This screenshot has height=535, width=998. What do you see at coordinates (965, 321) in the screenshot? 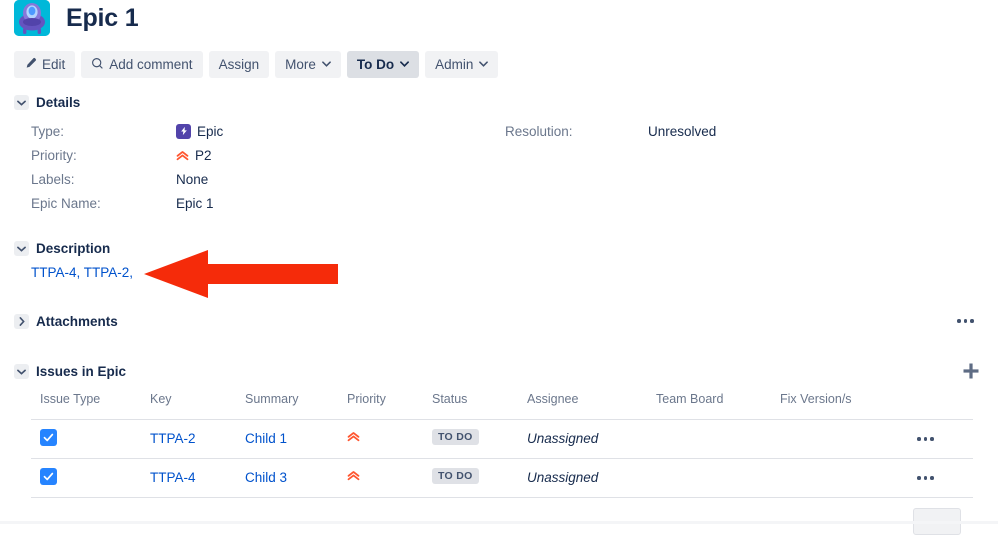
I see `attachments-more-menu-ellipsis-icon` at bounding box center [965, 321].